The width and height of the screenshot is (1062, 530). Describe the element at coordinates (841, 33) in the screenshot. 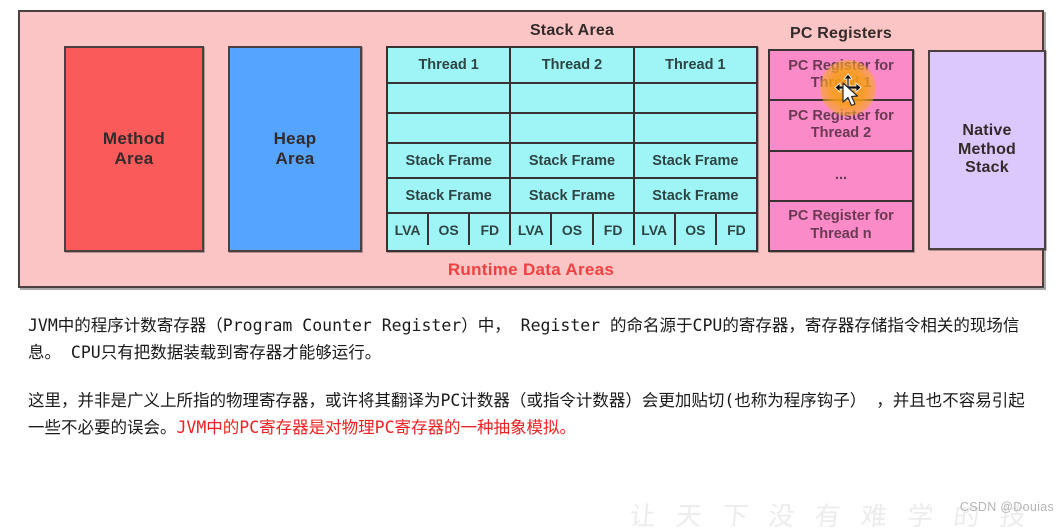

I see `pc-registers-title: PC Registers` at that location.